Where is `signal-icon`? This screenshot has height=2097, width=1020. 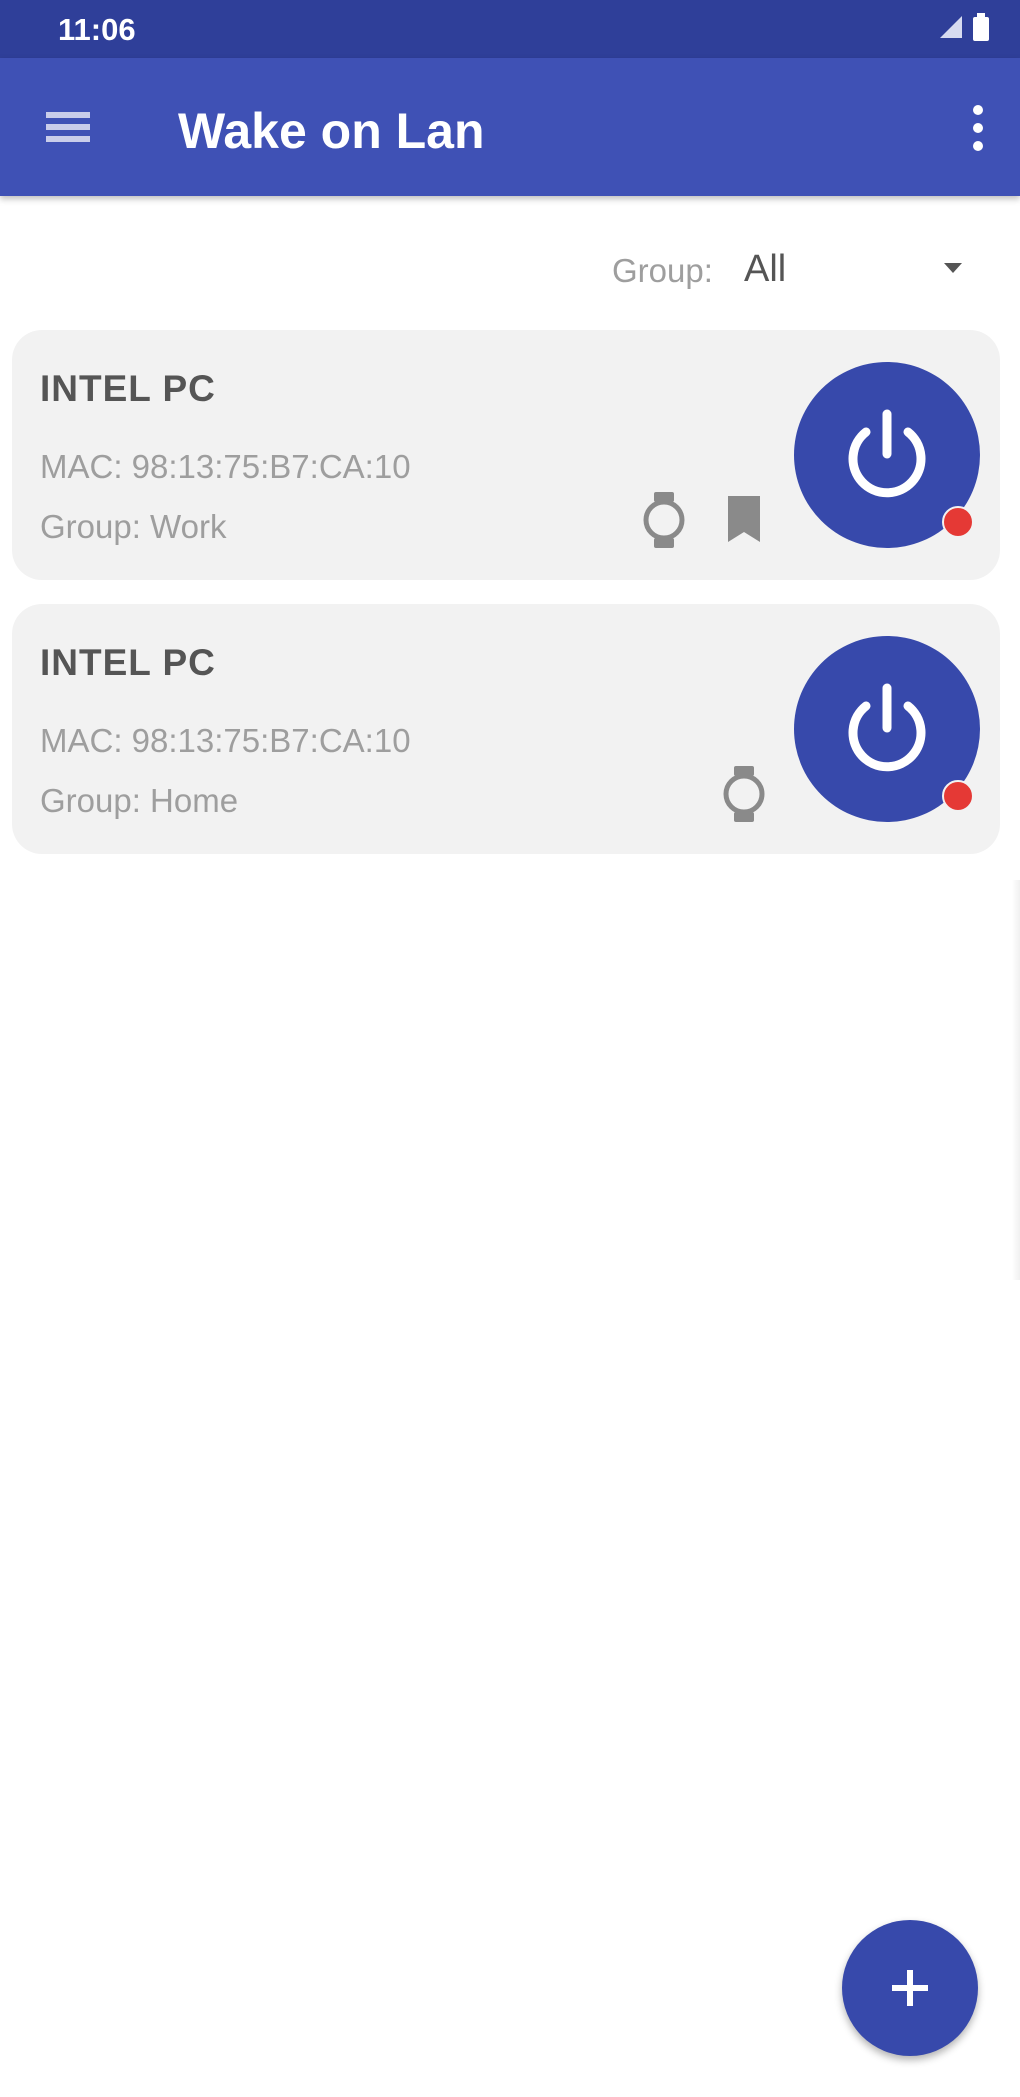 signal-icon is located at coordinates (951, 29).